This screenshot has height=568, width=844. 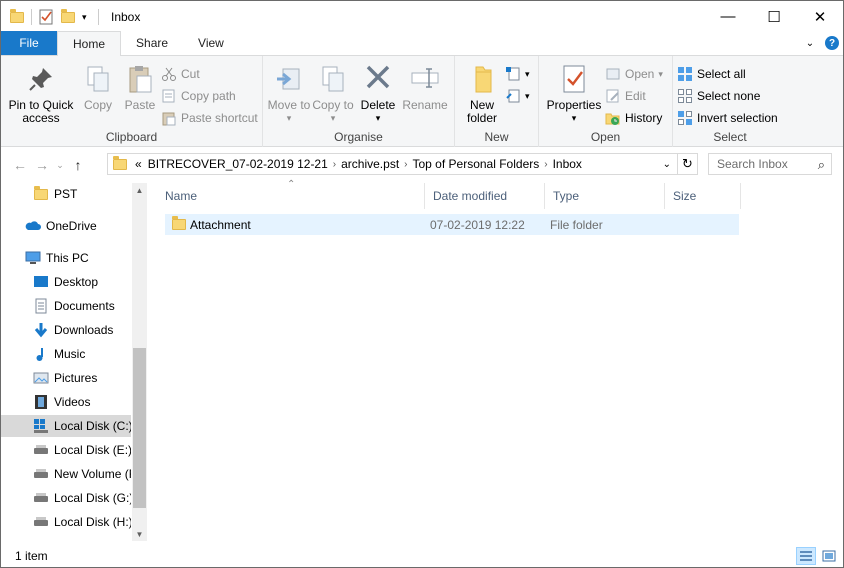 I want to click on column-type-label: Type, so click(x=566, y=196).